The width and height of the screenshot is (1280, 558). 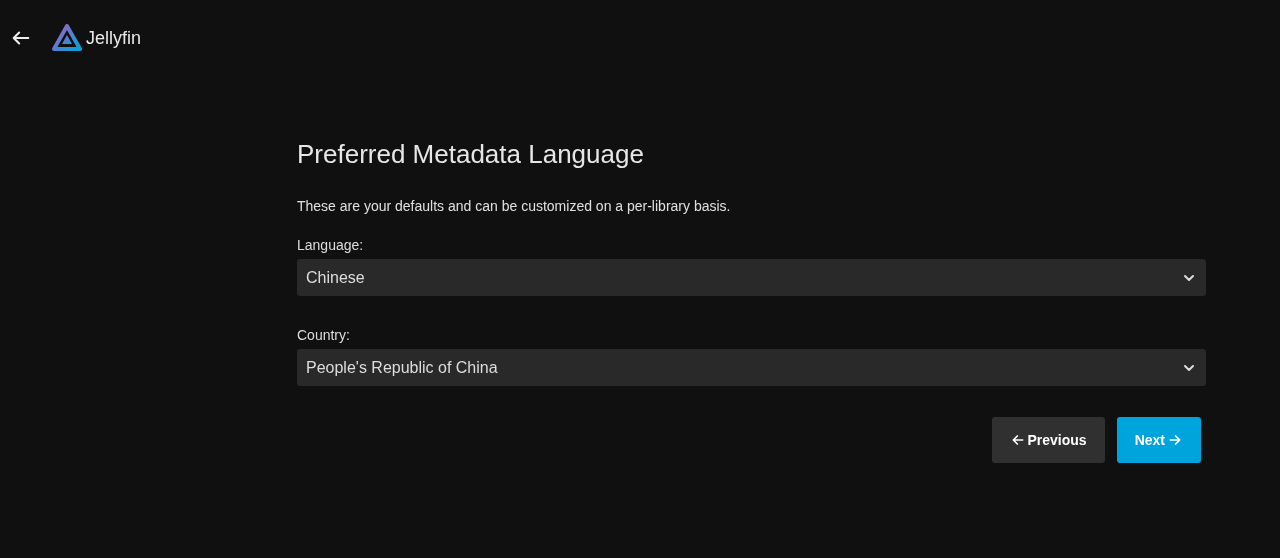 I want to click on logo-icon, so click(x=67, y=38).